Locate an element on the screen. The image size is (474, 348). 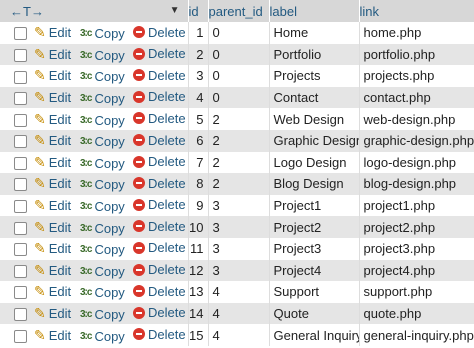
column-arrows-icon: ←T→ is located at coordinates (22, 11).